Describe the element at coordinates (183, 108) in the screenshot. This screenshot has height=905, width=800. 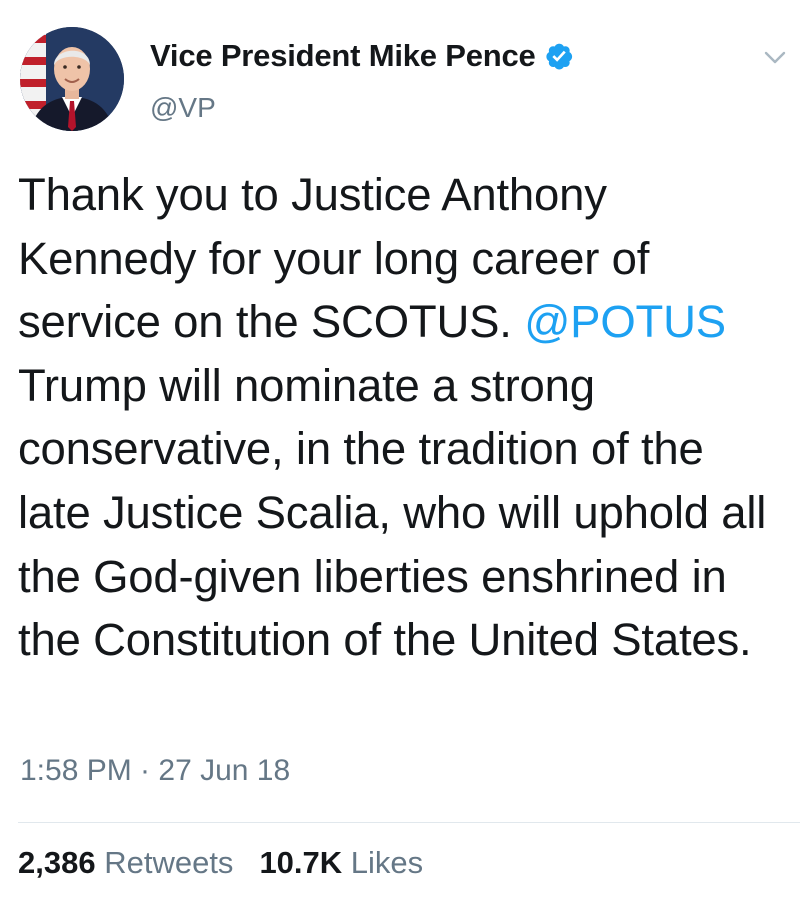
I see `author-handle: @VP` at that location.